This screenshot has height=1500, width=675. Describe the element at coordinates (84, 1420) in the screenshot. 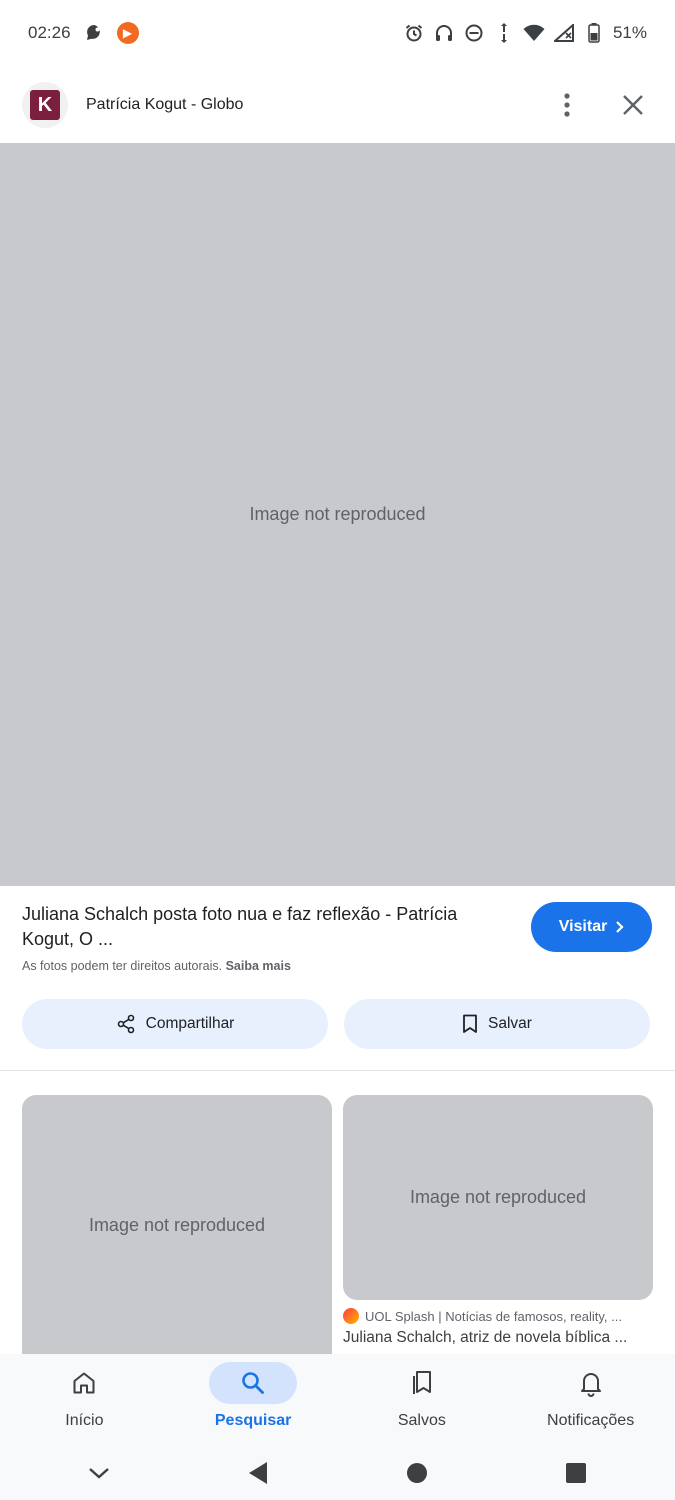

I see `nav-label-home: Início` at that location.